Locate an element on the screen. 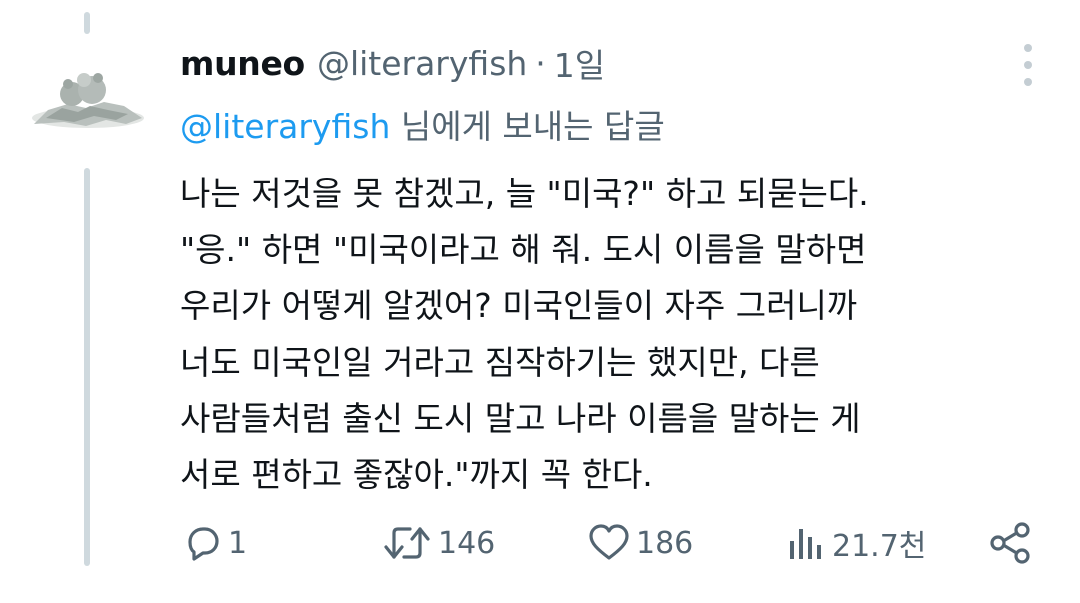  views-icon is located at coordinates (806, 543).